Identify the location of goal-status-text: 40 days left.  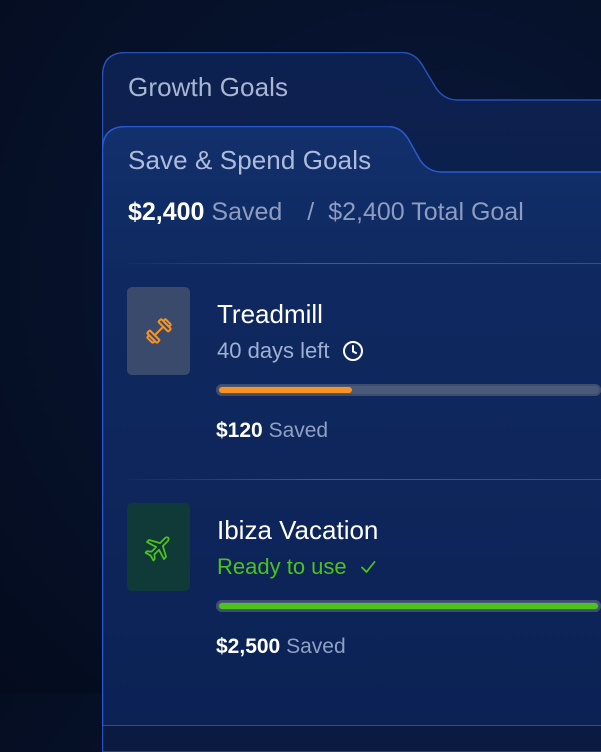
(273, 350).